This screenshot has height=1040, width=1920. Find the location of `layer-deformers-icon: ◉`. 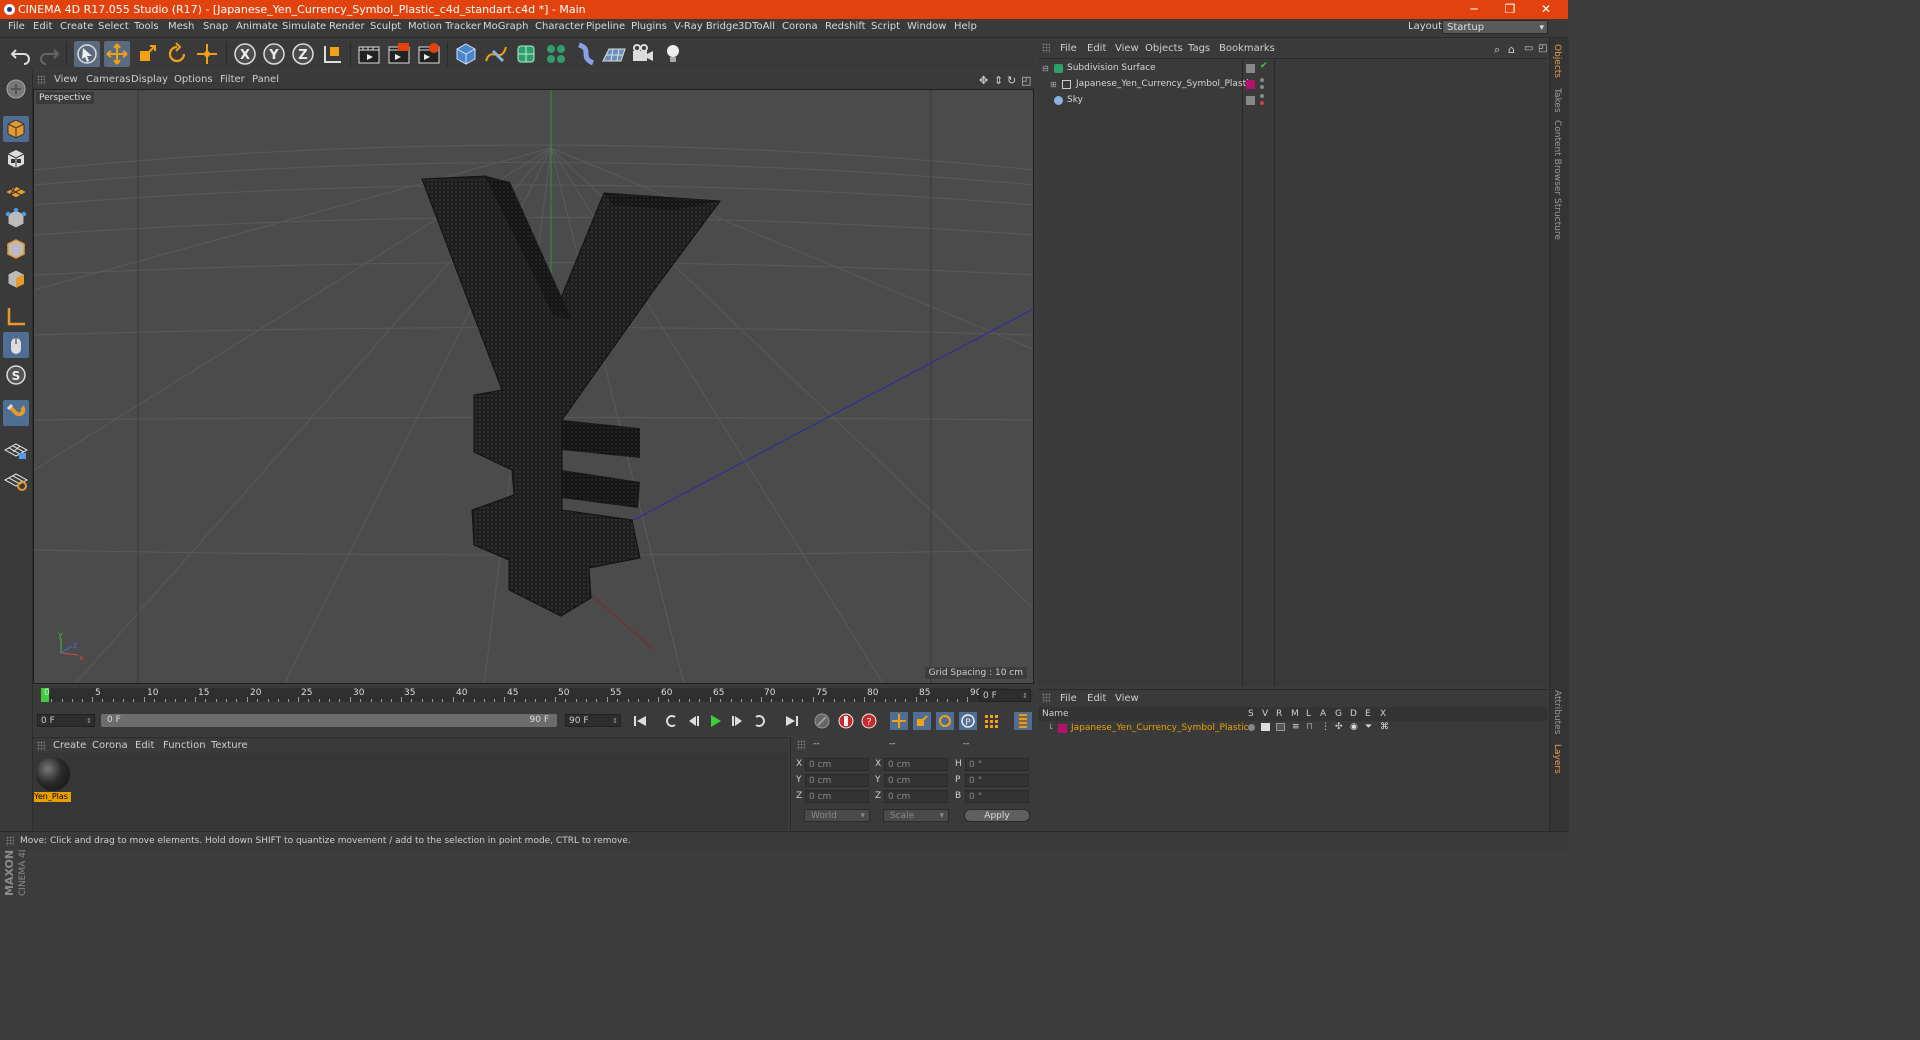

layer-deformers-icon: ◉ is located at coordinates (1354, 727).